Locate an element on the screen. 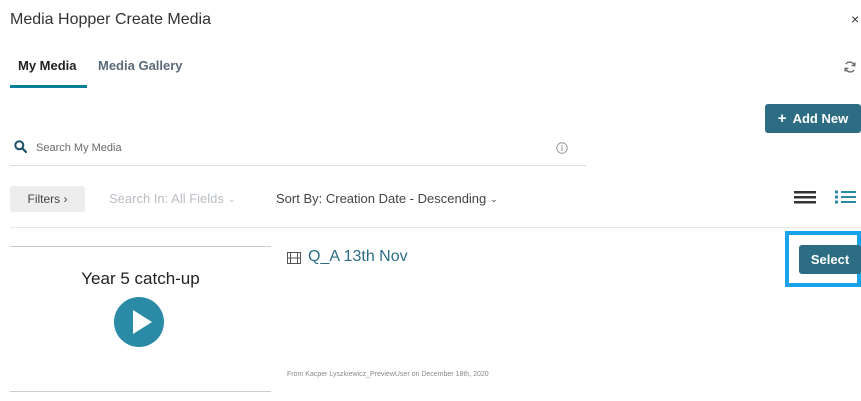 The image size is (861, 401). media-entry-title: Q_A 13th Nov is located at coordinates (358, 257).